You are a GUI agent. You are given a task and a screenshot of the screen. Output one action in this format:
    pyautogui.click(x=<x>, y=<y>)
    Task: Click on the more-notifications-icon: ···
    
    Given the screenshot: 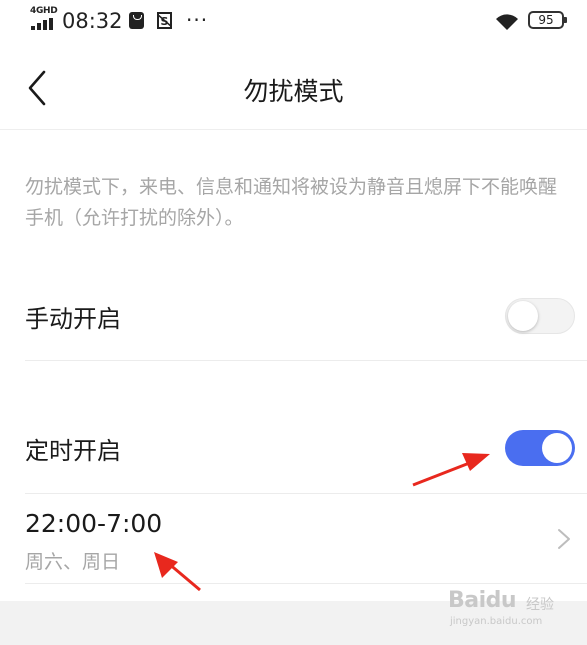 What is the action you would take?
    pyautogui.click(x=197, y=20)
    